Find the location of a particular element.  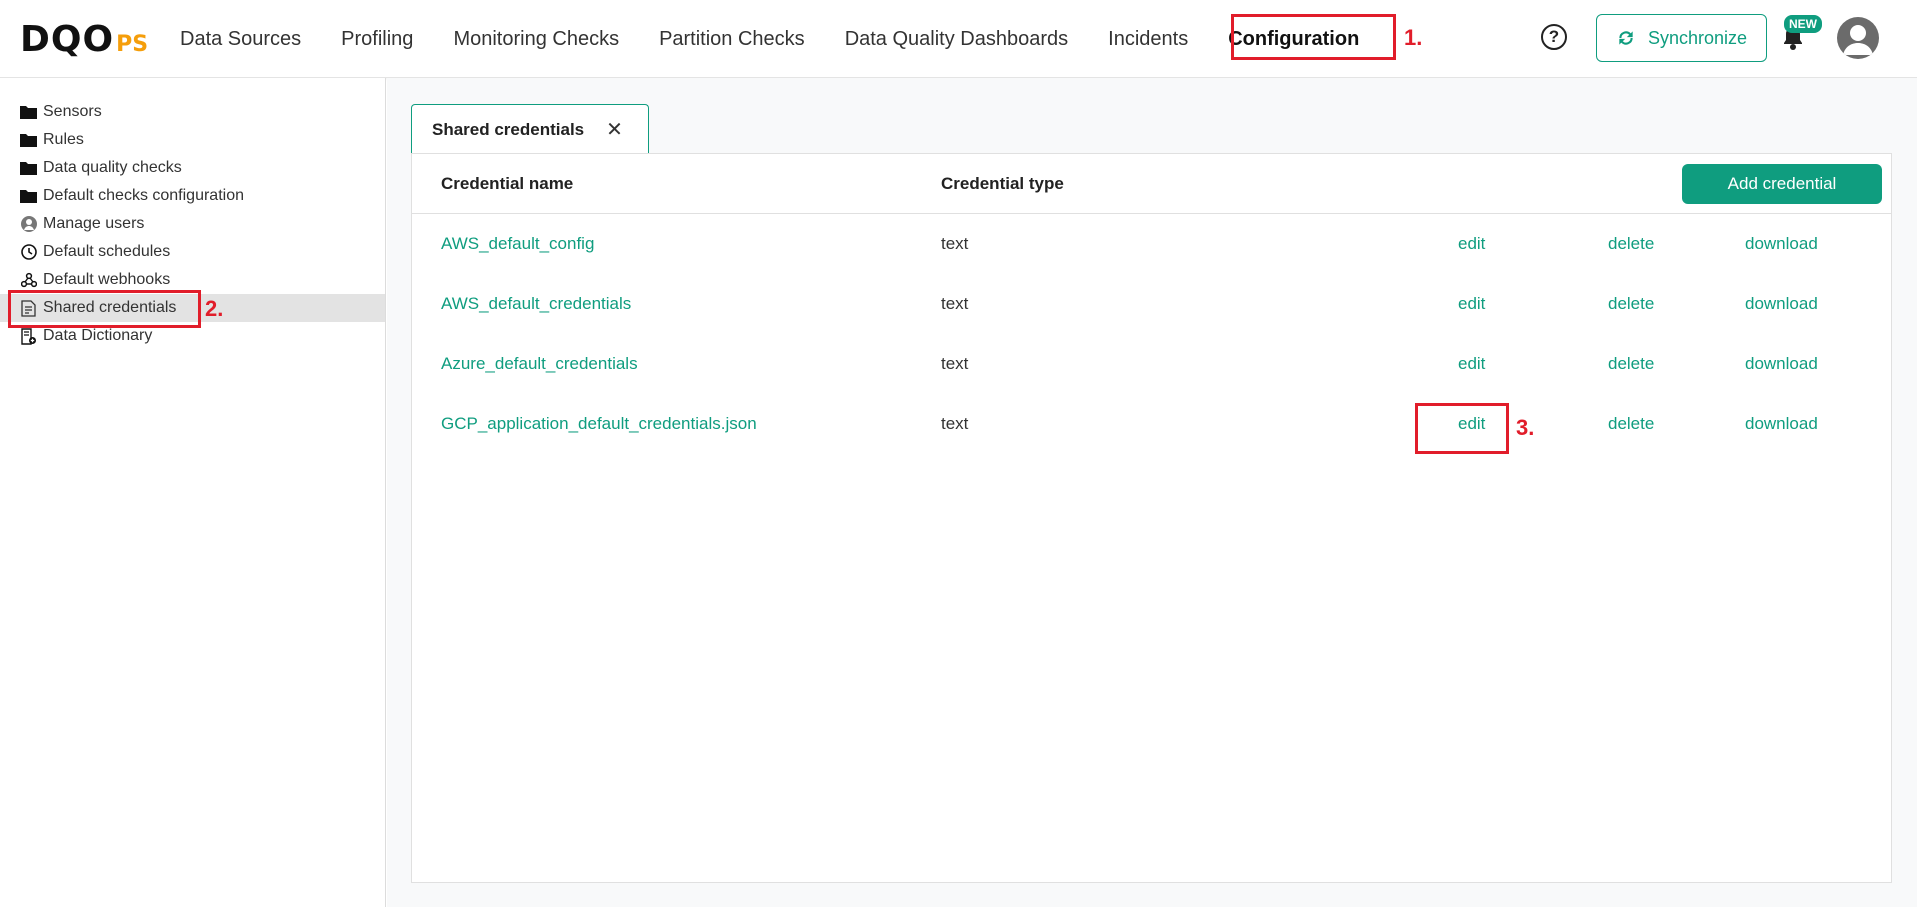

close-icon: ✕ is located at coordinates (614, 129).